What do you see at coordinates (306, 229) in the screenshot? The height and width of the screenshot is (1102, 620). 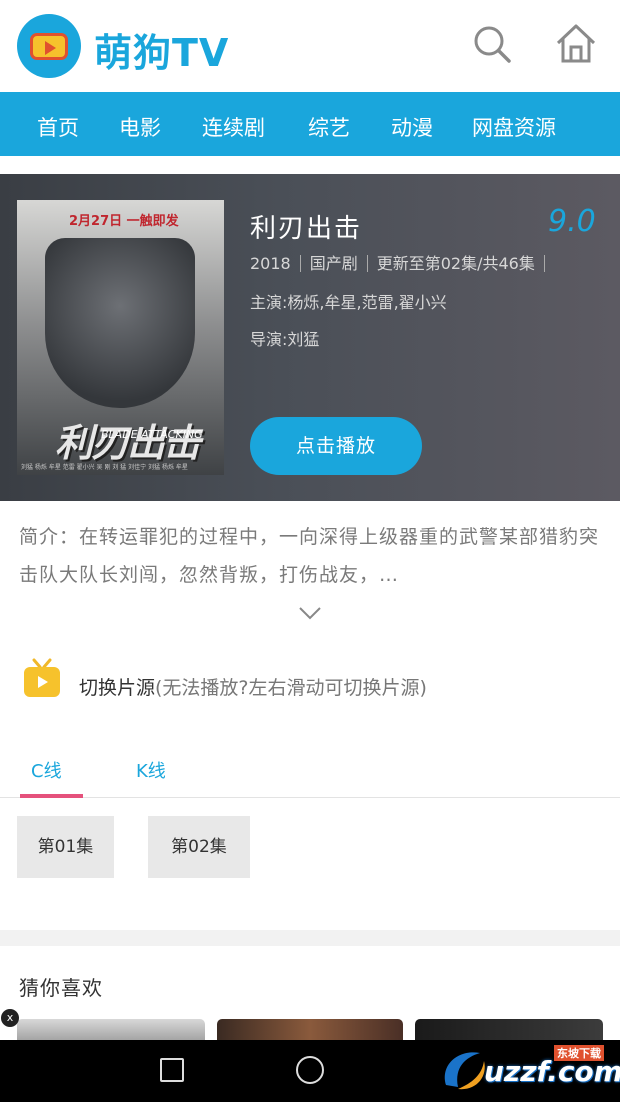 I see `movie-title: 利刃出击` at bounding box center [306, 229].